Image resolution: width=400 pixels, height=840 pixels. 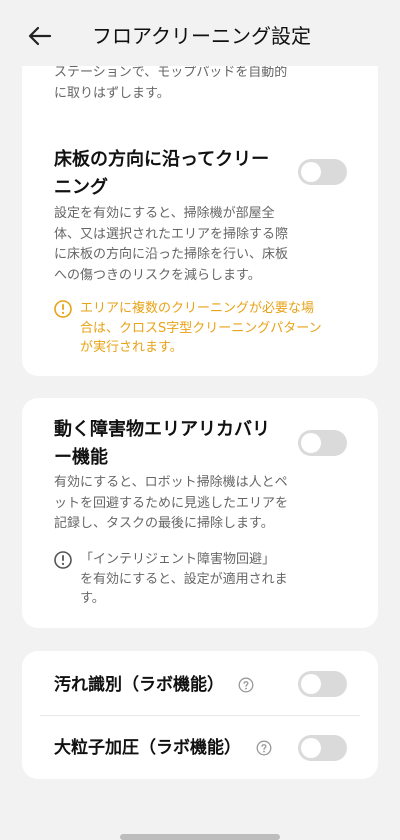 What do you see at coordinates (322, 172) in the screenshot?
I see `floorboard-direction-toggle` at bounding box center [322, 172].